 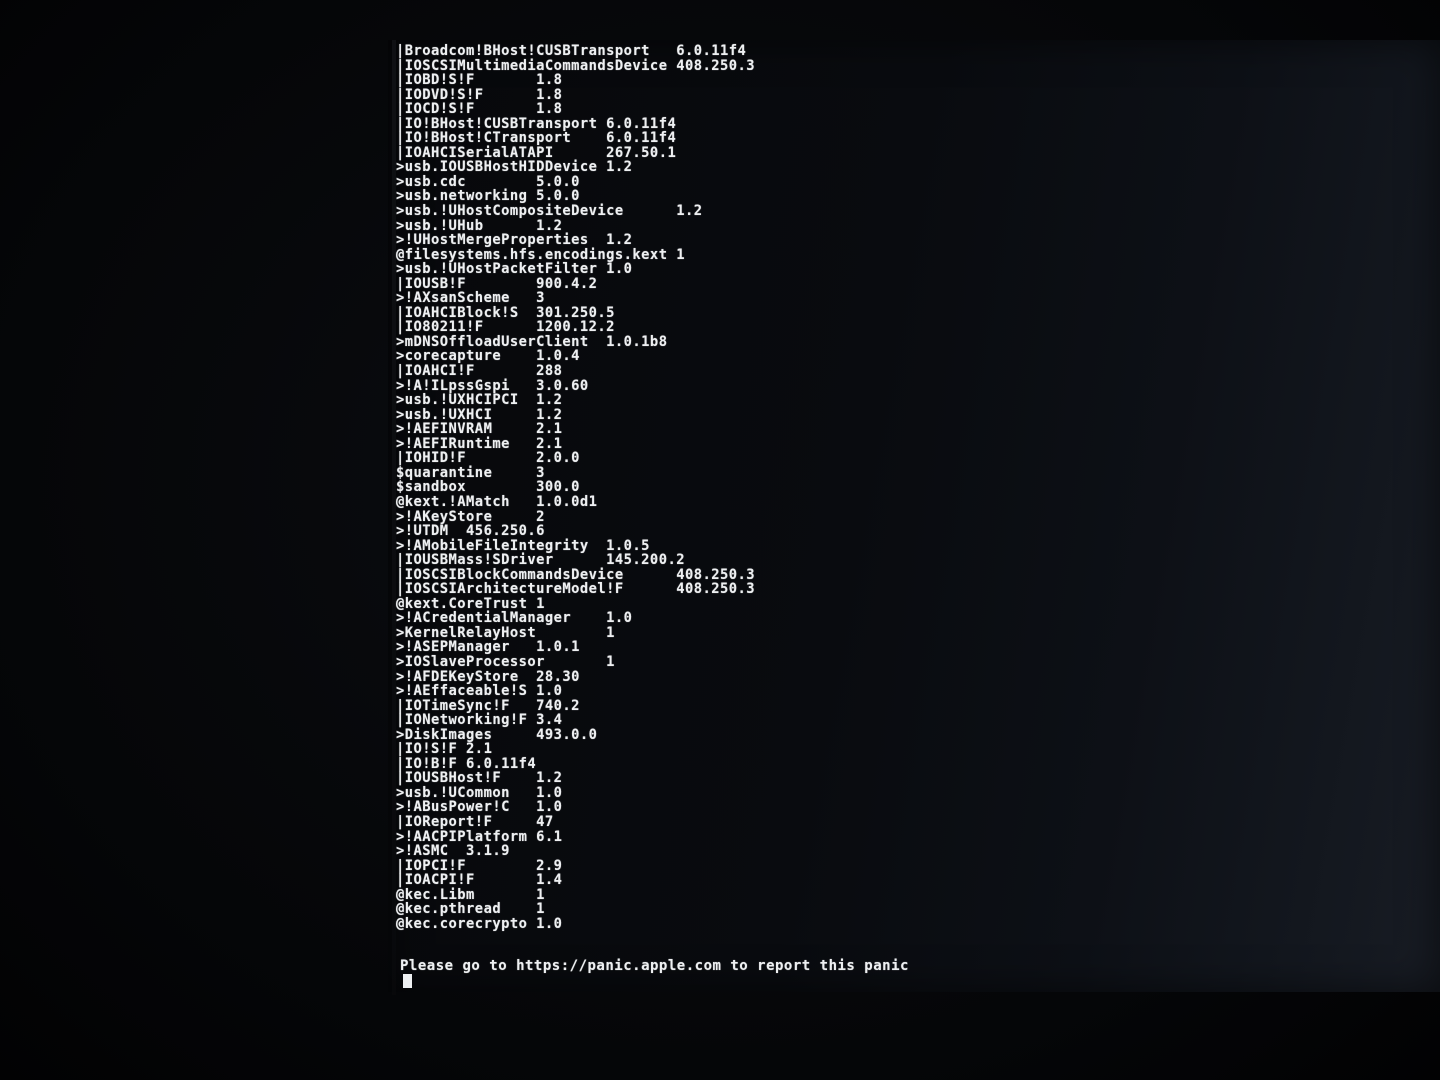 What do you see at coordinates (497, 283) in the screenshot?
I see `console-line: |IOUSB!F 900.4.2` at bounding box center [497, 283].